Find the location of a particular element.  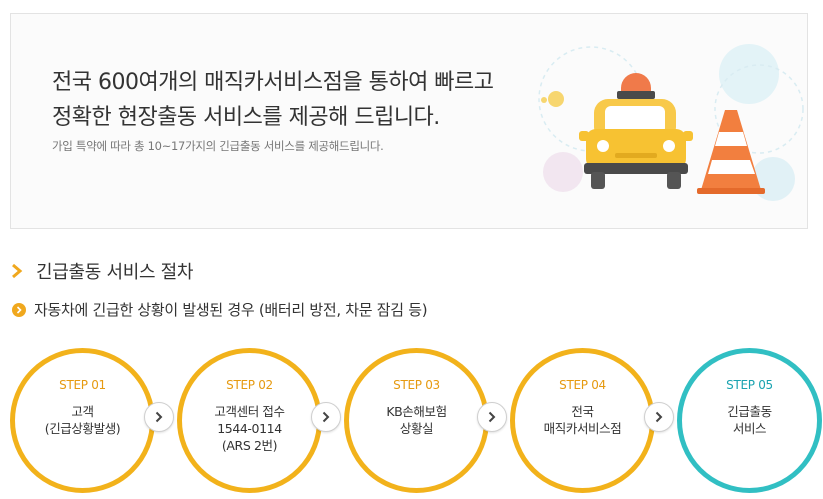

step-text-line: 긴급출동 is located at coordinates (749, 411).